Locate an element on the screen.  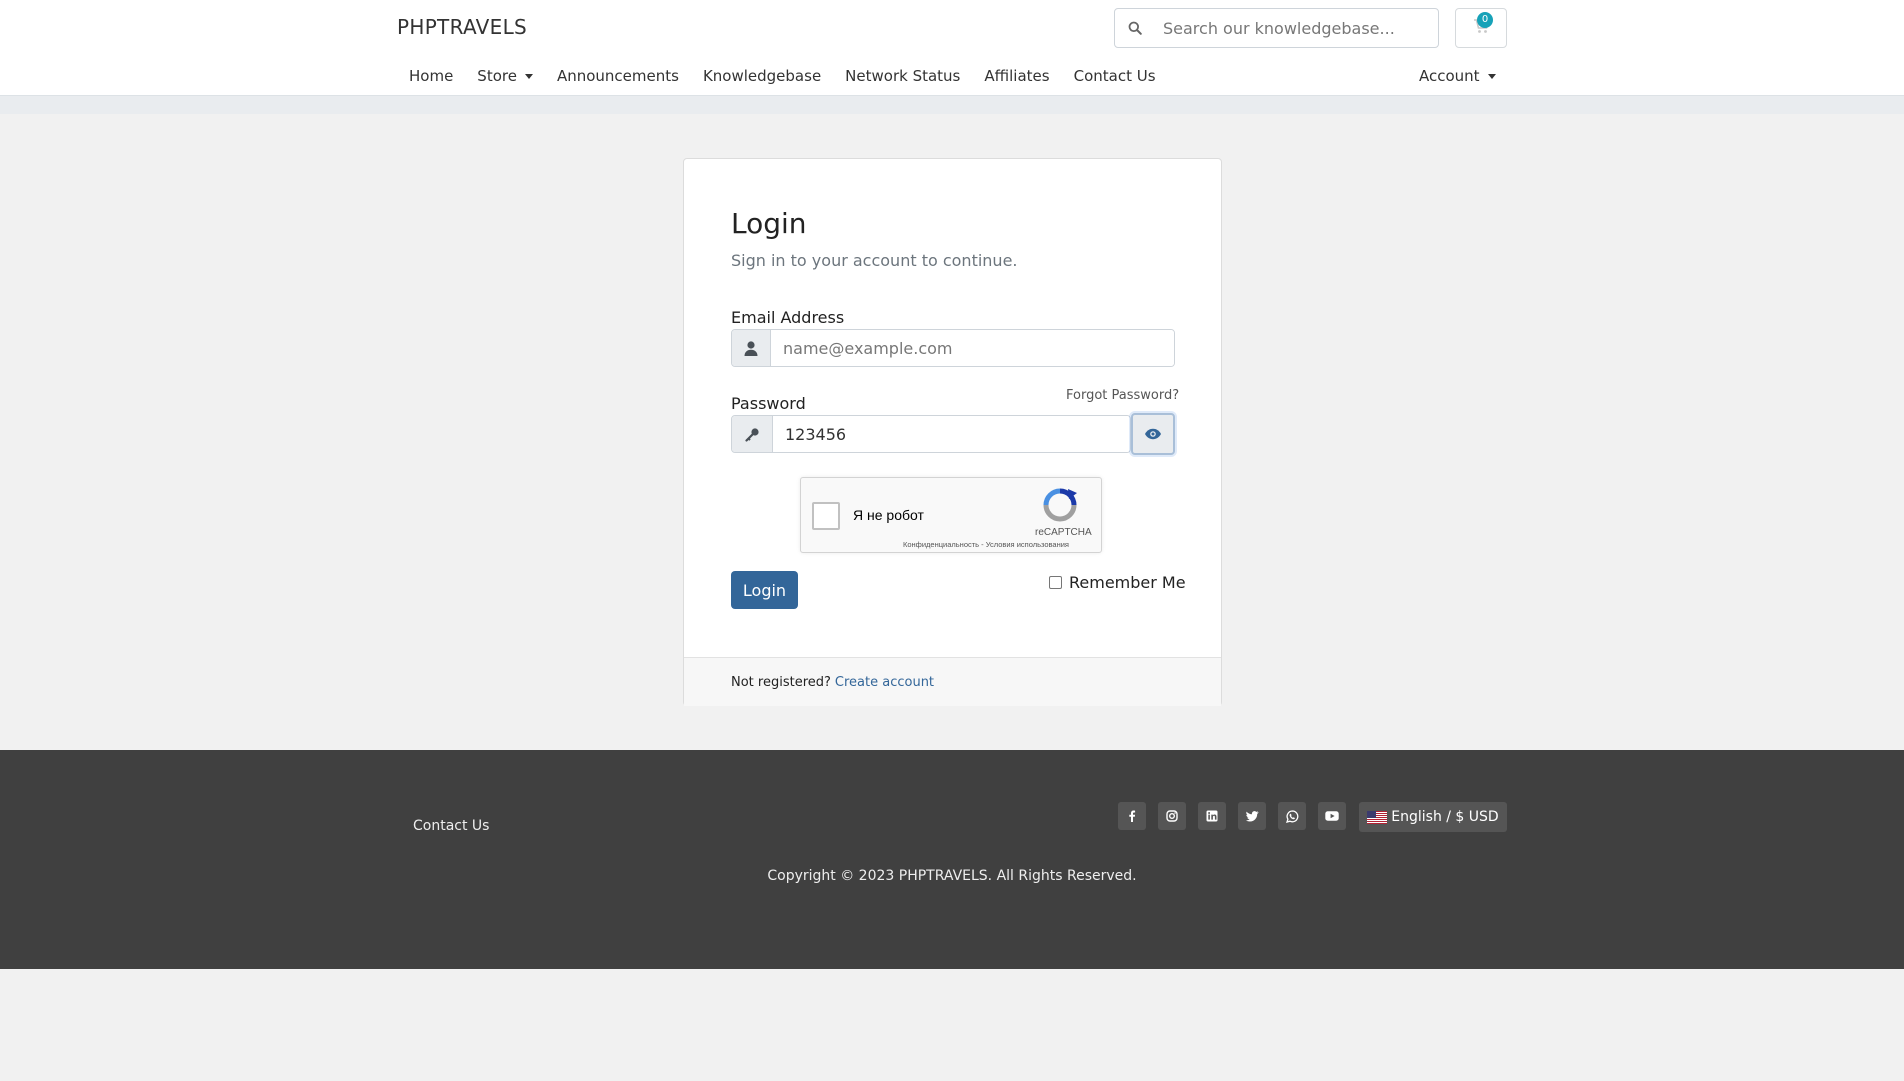
search-input is located at coordinates (1296, 28).